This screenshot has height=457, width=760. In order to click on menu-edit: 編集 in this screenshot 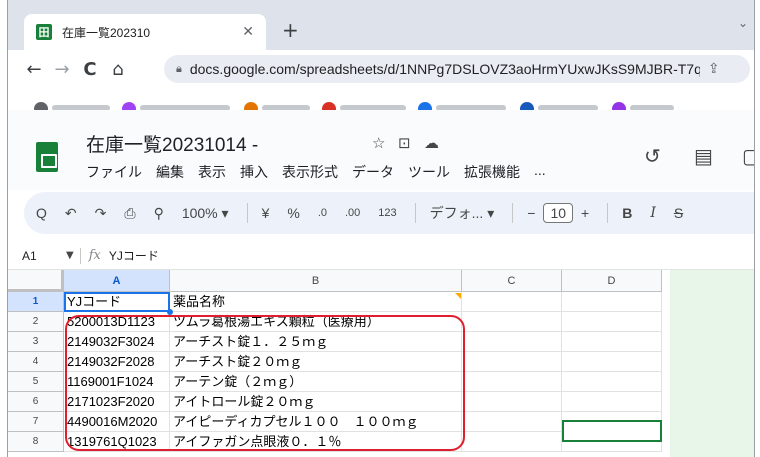, I will do `click(170, 172)`.